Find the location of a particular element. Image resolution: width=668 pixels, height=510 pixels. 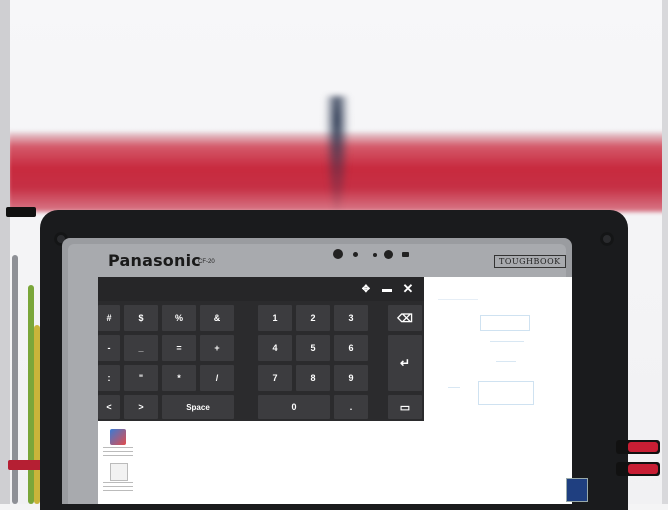

key-minus: - is located at coordinates (109, 348).